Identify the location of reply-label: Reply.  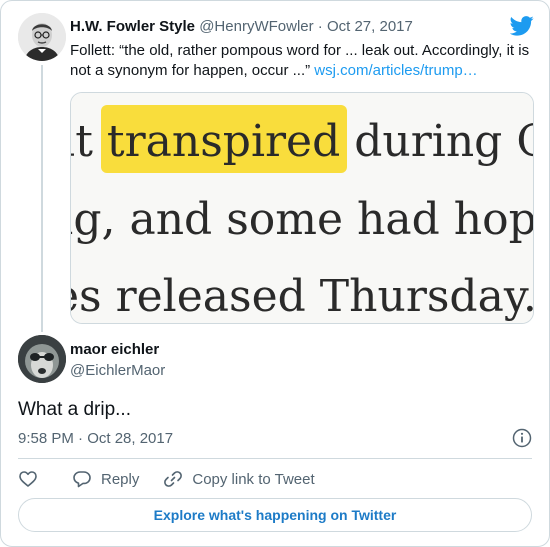
(120, 479).